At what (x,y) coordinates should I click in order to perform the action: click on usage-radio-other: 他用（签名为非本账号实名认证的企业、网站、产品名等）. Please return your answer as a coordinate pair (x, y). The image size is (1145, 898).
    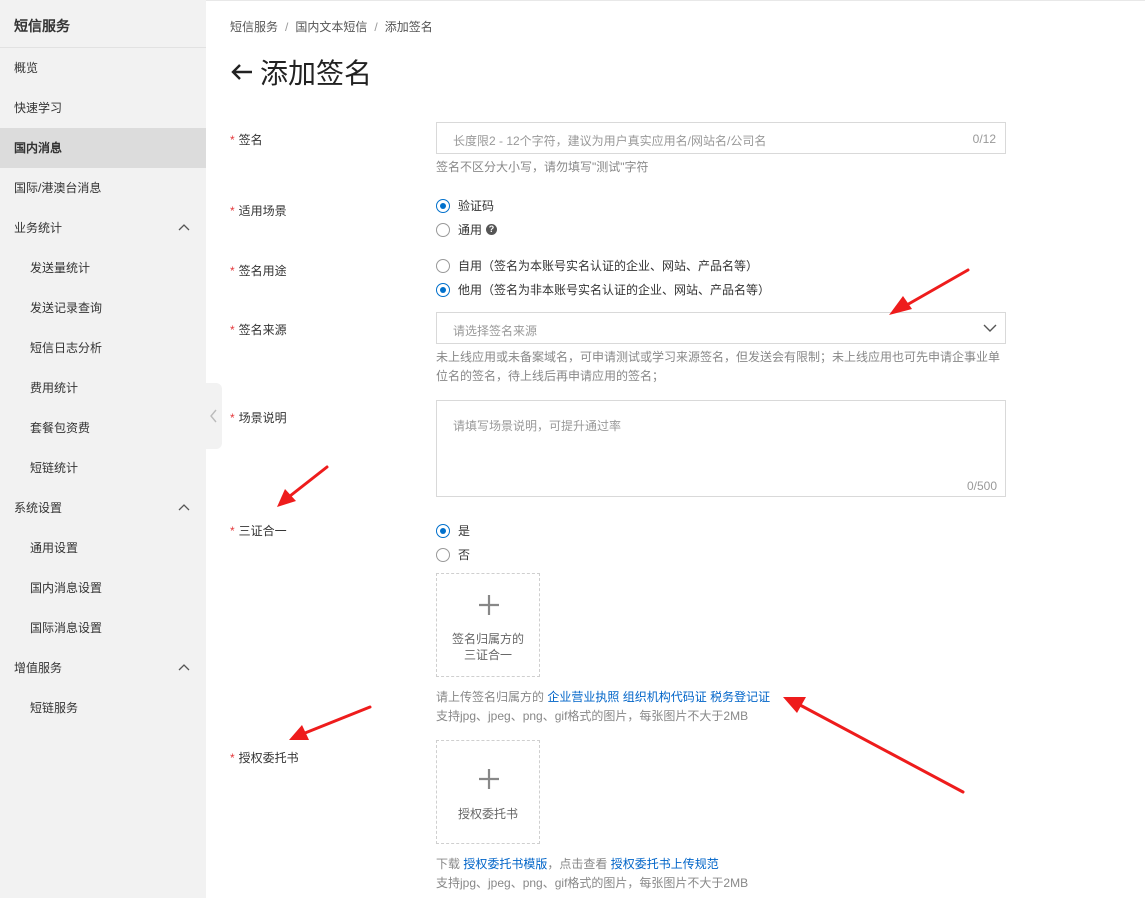
    Looking at the image, I should click on (603, 289).